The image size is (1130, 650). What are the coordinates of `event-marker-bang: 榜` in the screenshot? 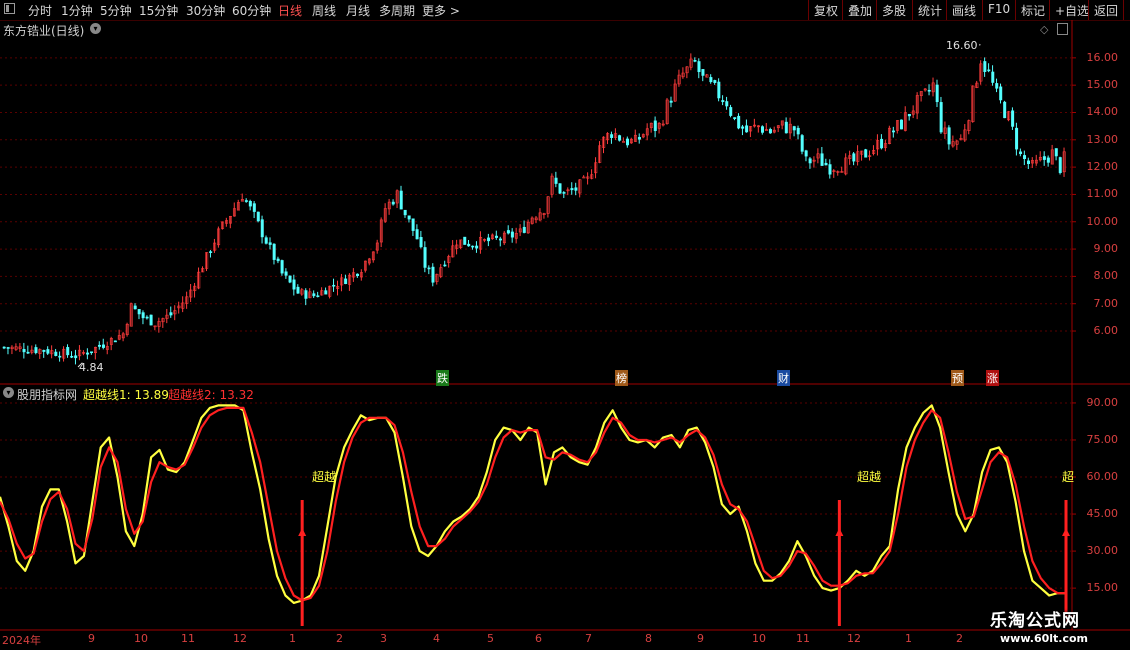 It's located at (621, 378).